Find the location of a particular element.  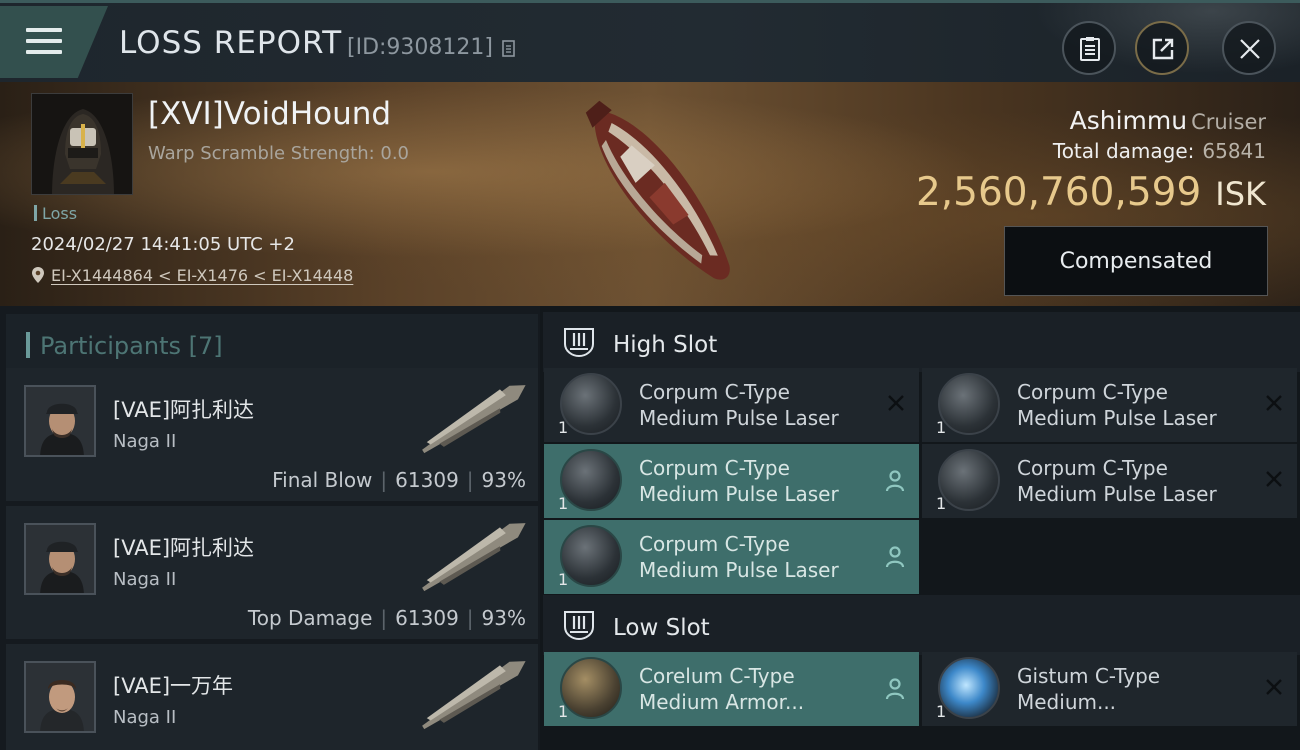

copy-icon is located at coordinates (509, 49).